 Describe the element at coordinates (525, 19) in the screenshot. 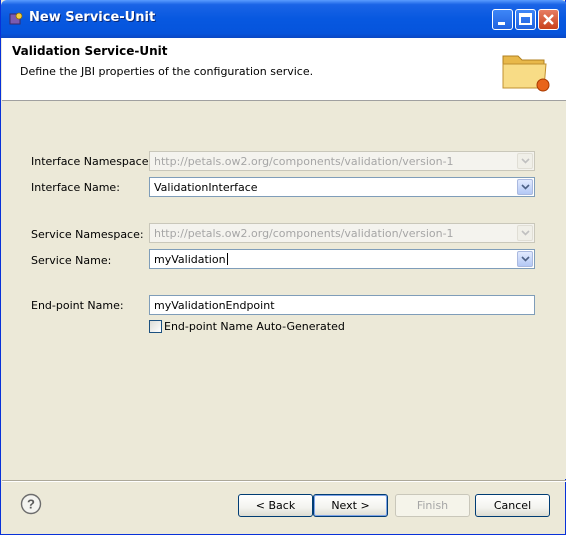

I see `maximize-button` at that location.